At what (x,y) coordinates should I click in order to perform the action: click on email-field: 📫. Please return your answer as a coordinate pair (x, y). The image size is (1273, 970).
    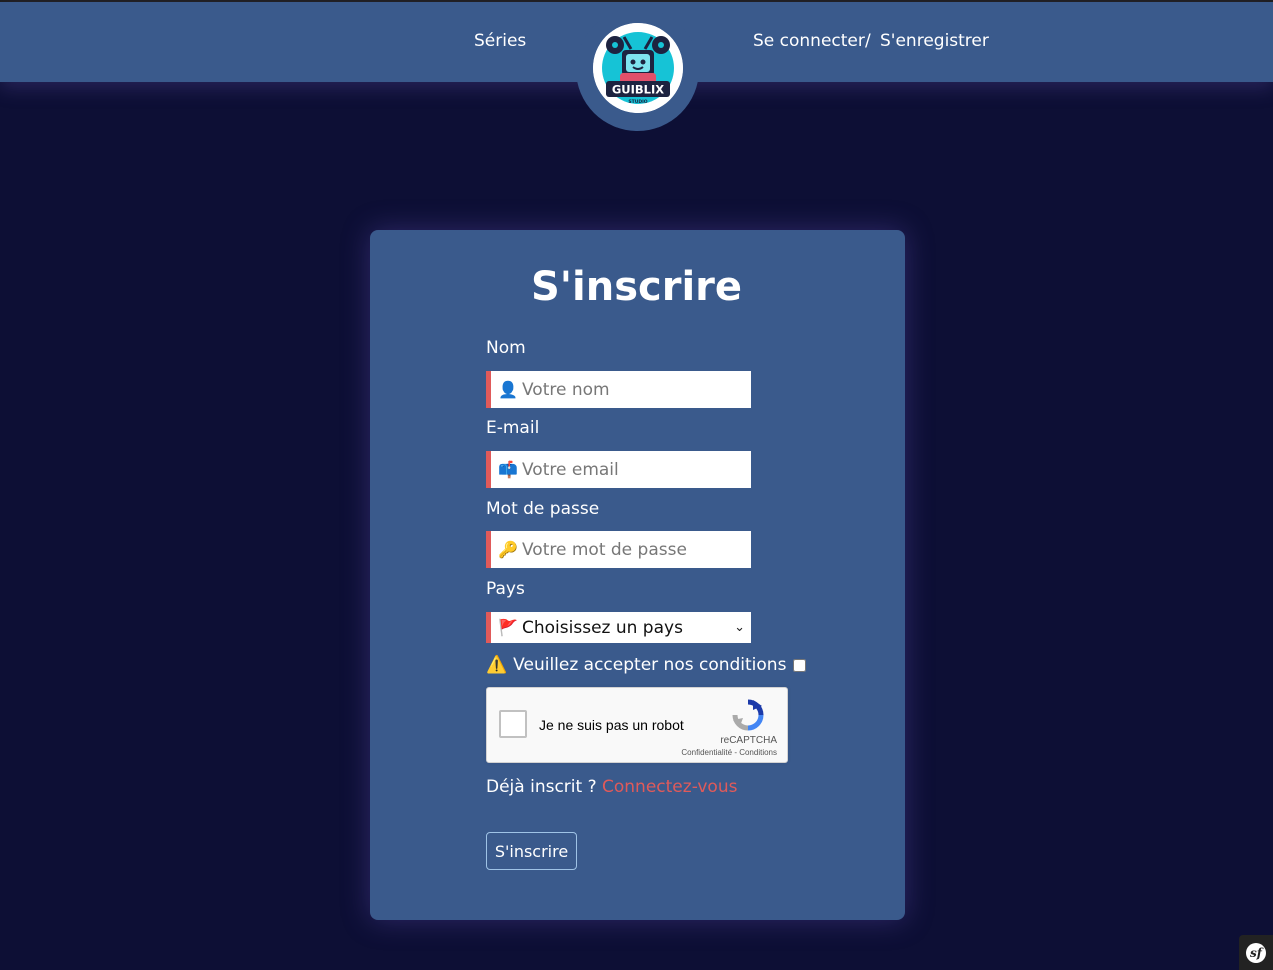
    Looking at the image, I should click on (618, 469).